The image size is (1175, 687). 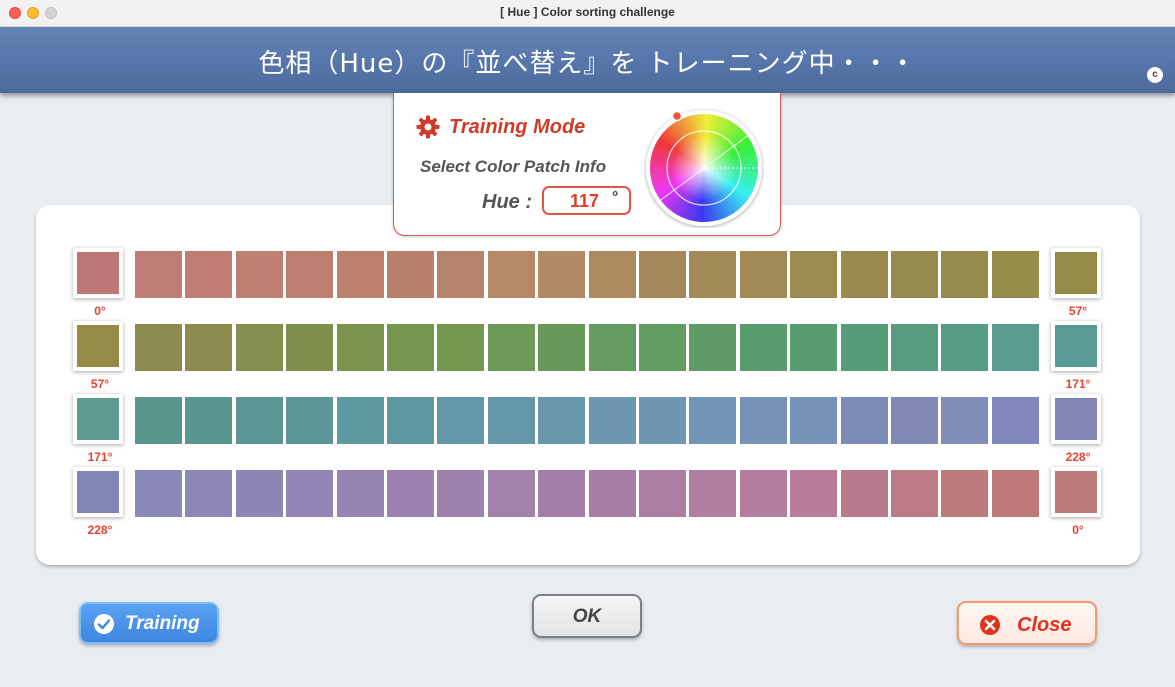 I want to click on training-button-label: Training, so click(x=162, y=623).